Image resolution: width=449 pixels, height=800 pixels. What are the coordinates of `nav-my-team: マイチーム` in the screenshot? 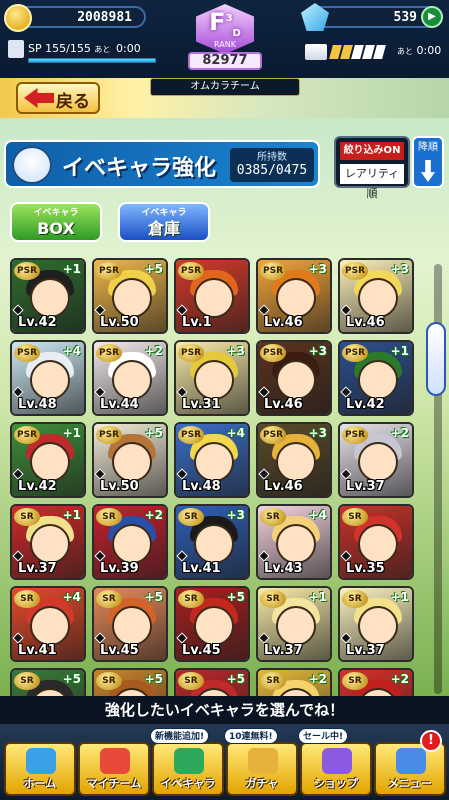 It's located at (114, 769).